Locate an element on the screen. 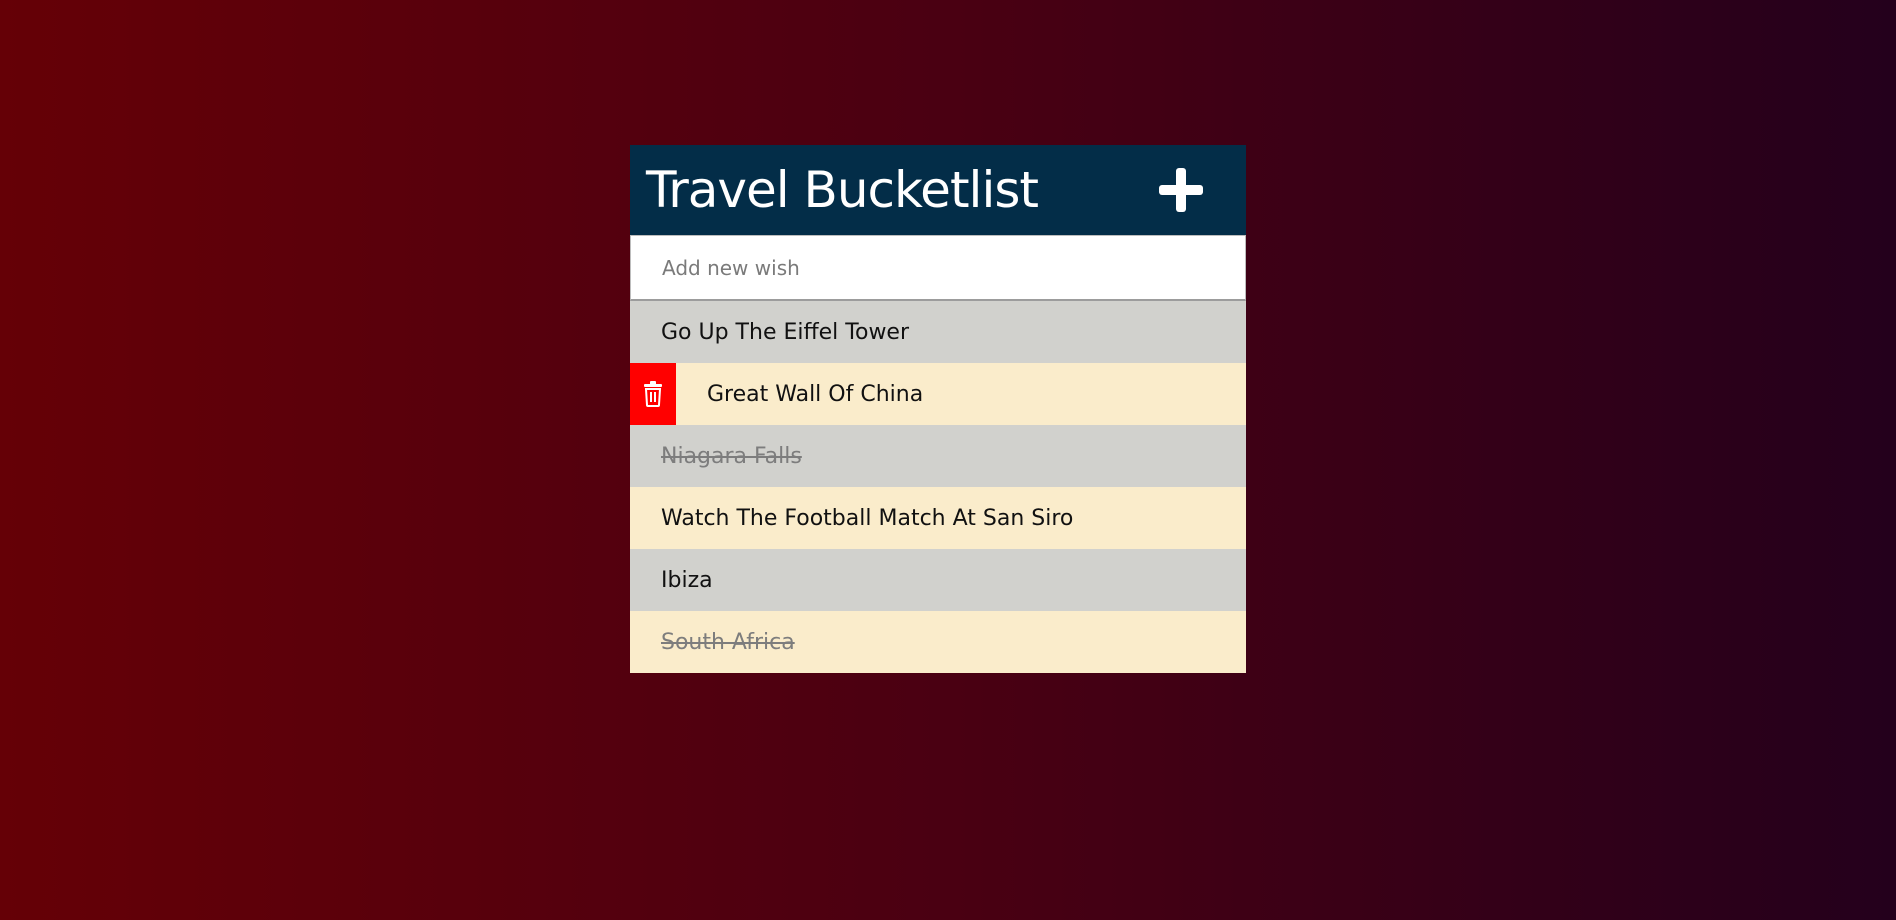 The width and height of the screenshot is (1896, 920). plus-icon is located at coordinates (1181, 190).